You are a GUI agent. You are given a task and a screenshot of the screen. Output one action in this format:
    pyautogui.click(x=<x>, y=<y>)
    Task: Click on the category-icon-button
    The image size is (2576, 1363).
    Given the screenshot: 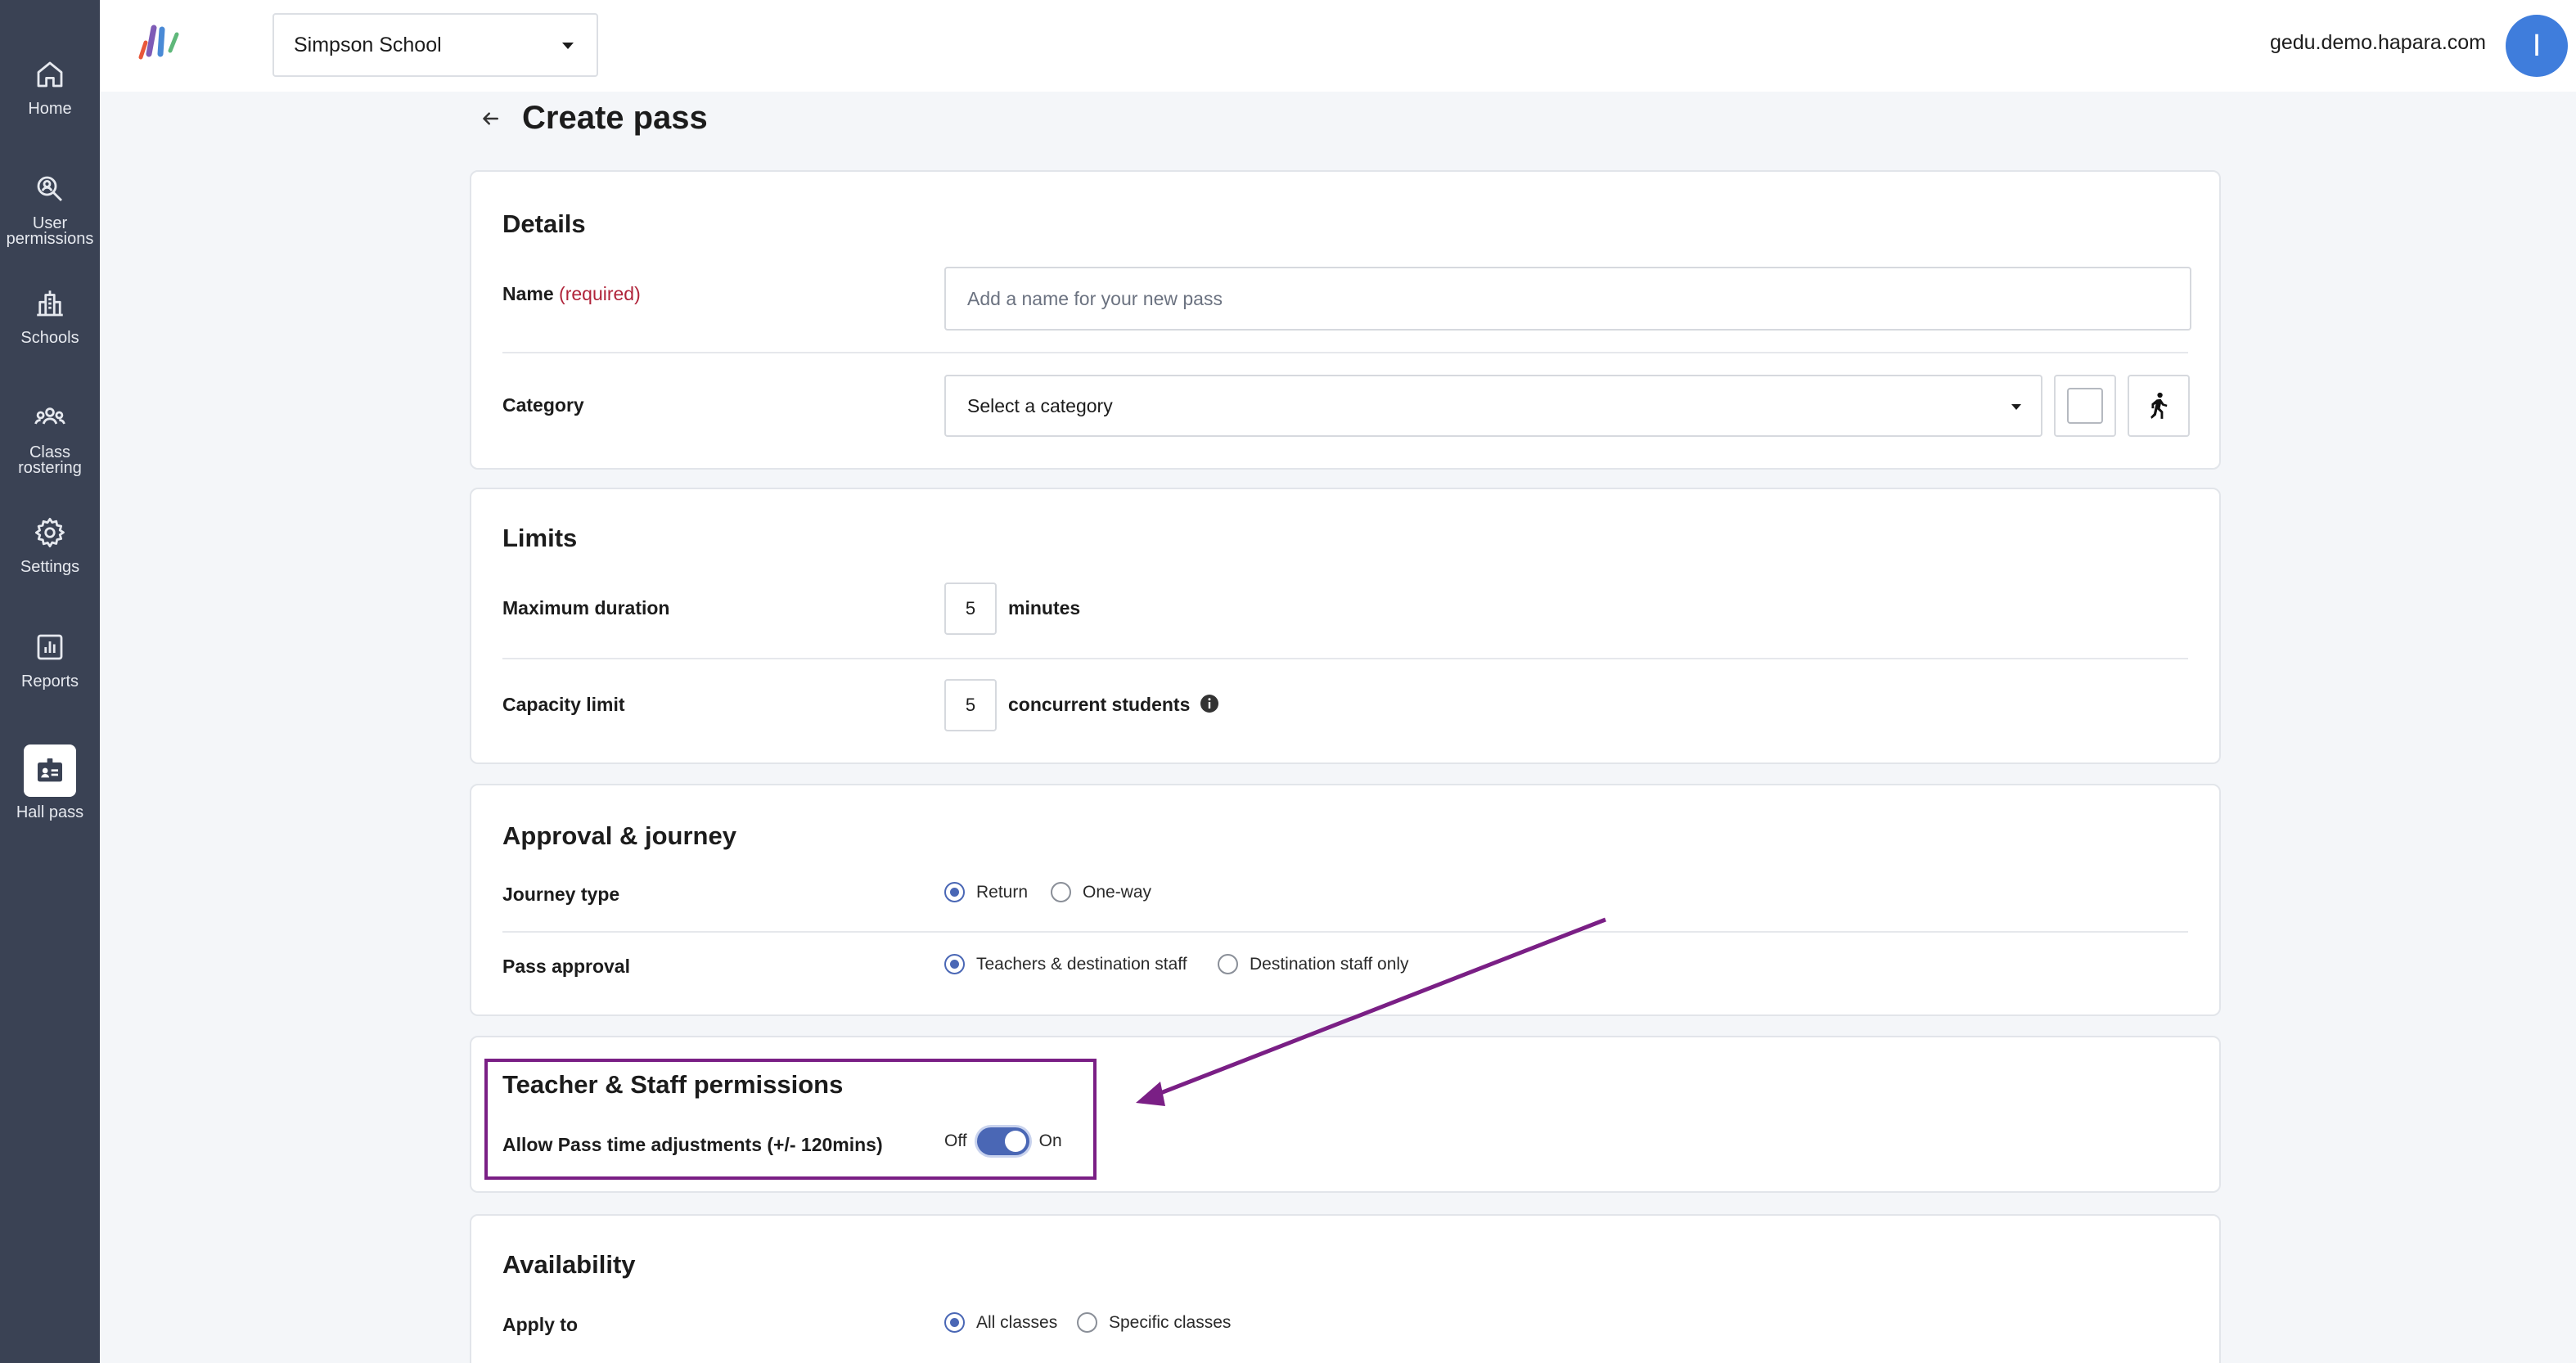 What is the action you would take?
    pyautogui.click(x=2159, y=406)
    